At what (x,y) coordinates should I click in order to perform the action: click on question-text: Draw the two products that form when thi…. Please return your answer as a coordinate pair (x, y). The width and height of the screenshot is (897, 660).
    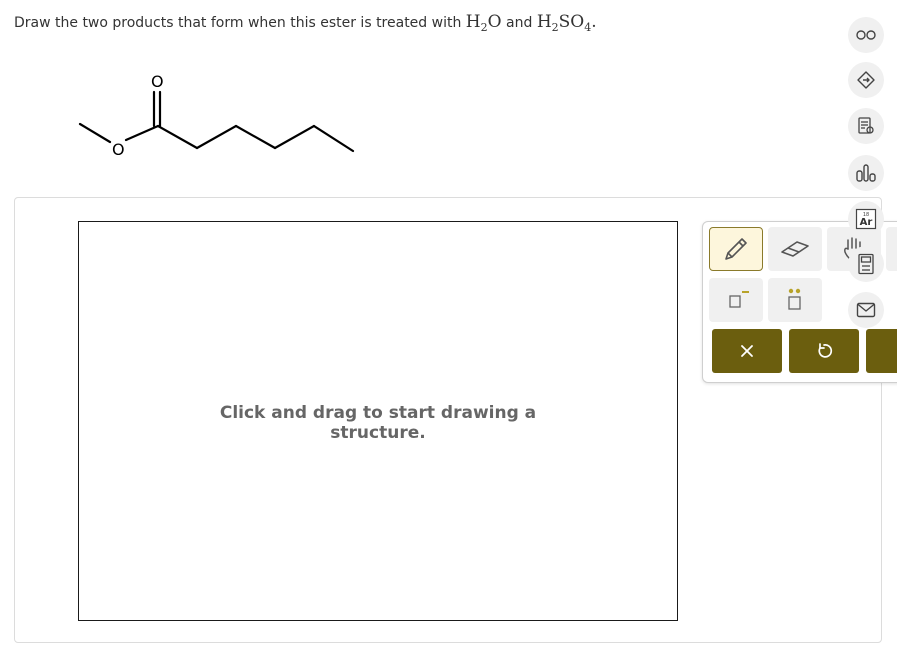
    Looking at the image, I should click on (305, 23).